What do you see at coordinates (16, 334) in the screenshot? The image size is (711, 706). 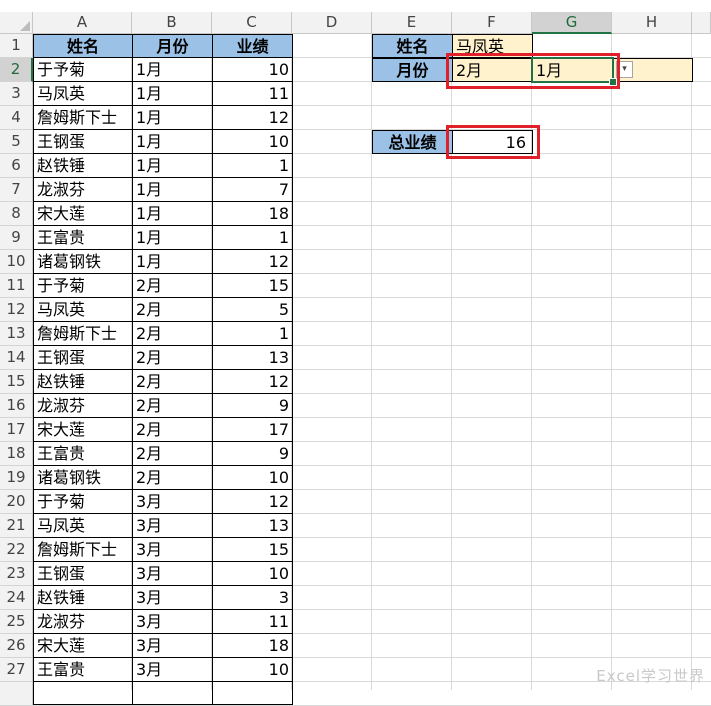 I see `row-header-13: 13` at bounding box center [16, 334].